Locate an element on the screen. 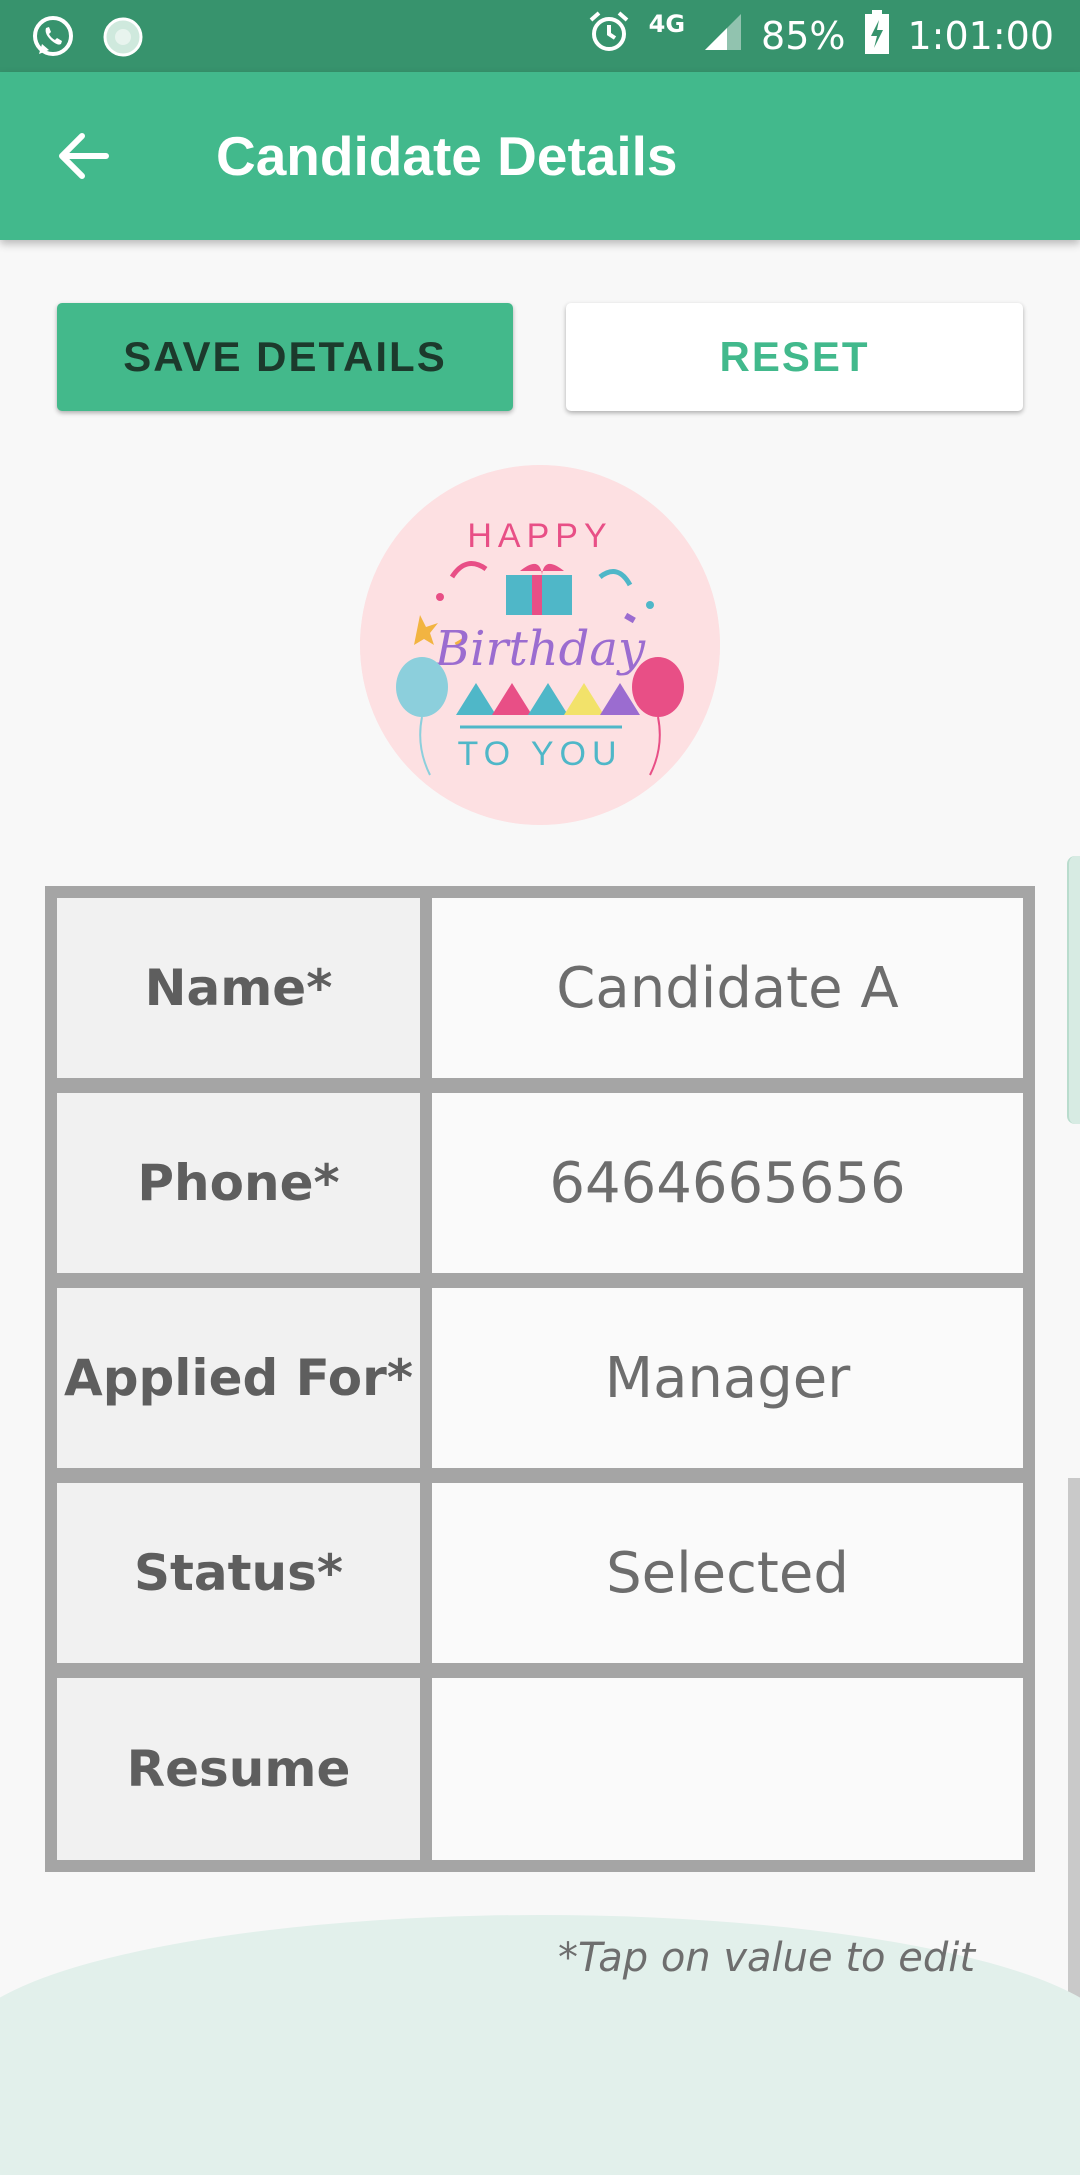 The height and width of the screenshot is (2175, 1080). alarm-icon is located at coordinates (609, 36).